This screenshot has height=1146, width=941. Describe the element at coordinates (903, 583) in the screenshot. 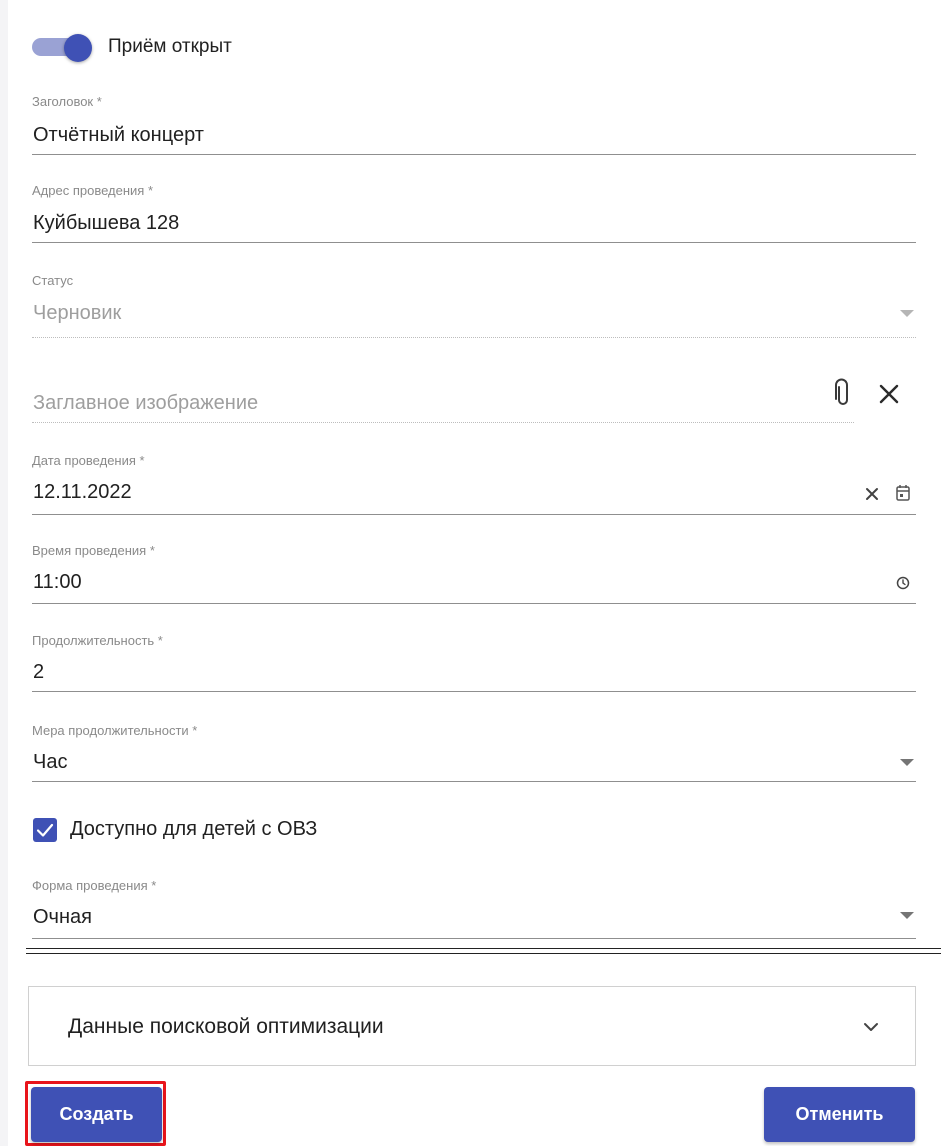

I see `clock-icon` at that location.